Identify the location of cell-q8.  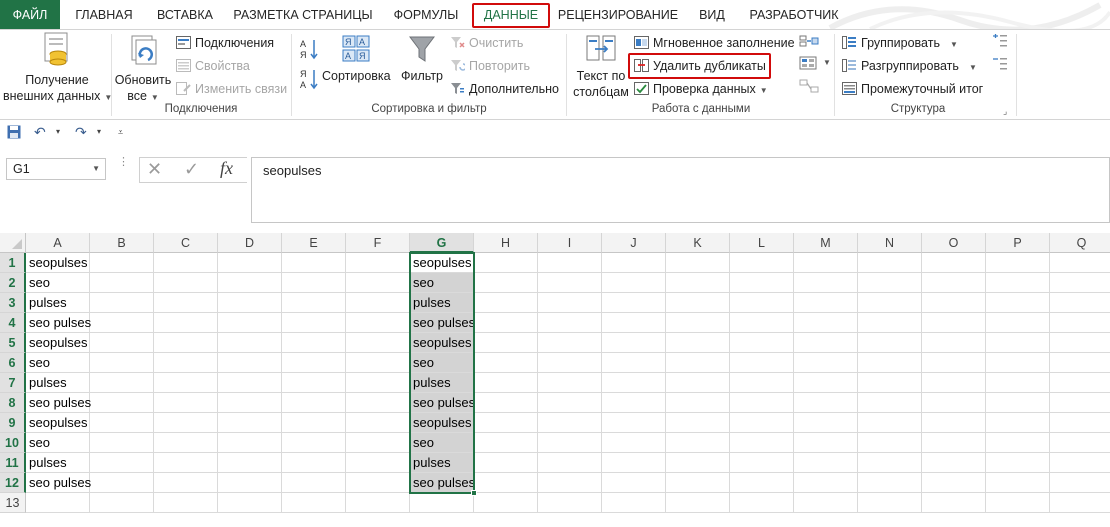
(1080, 403).